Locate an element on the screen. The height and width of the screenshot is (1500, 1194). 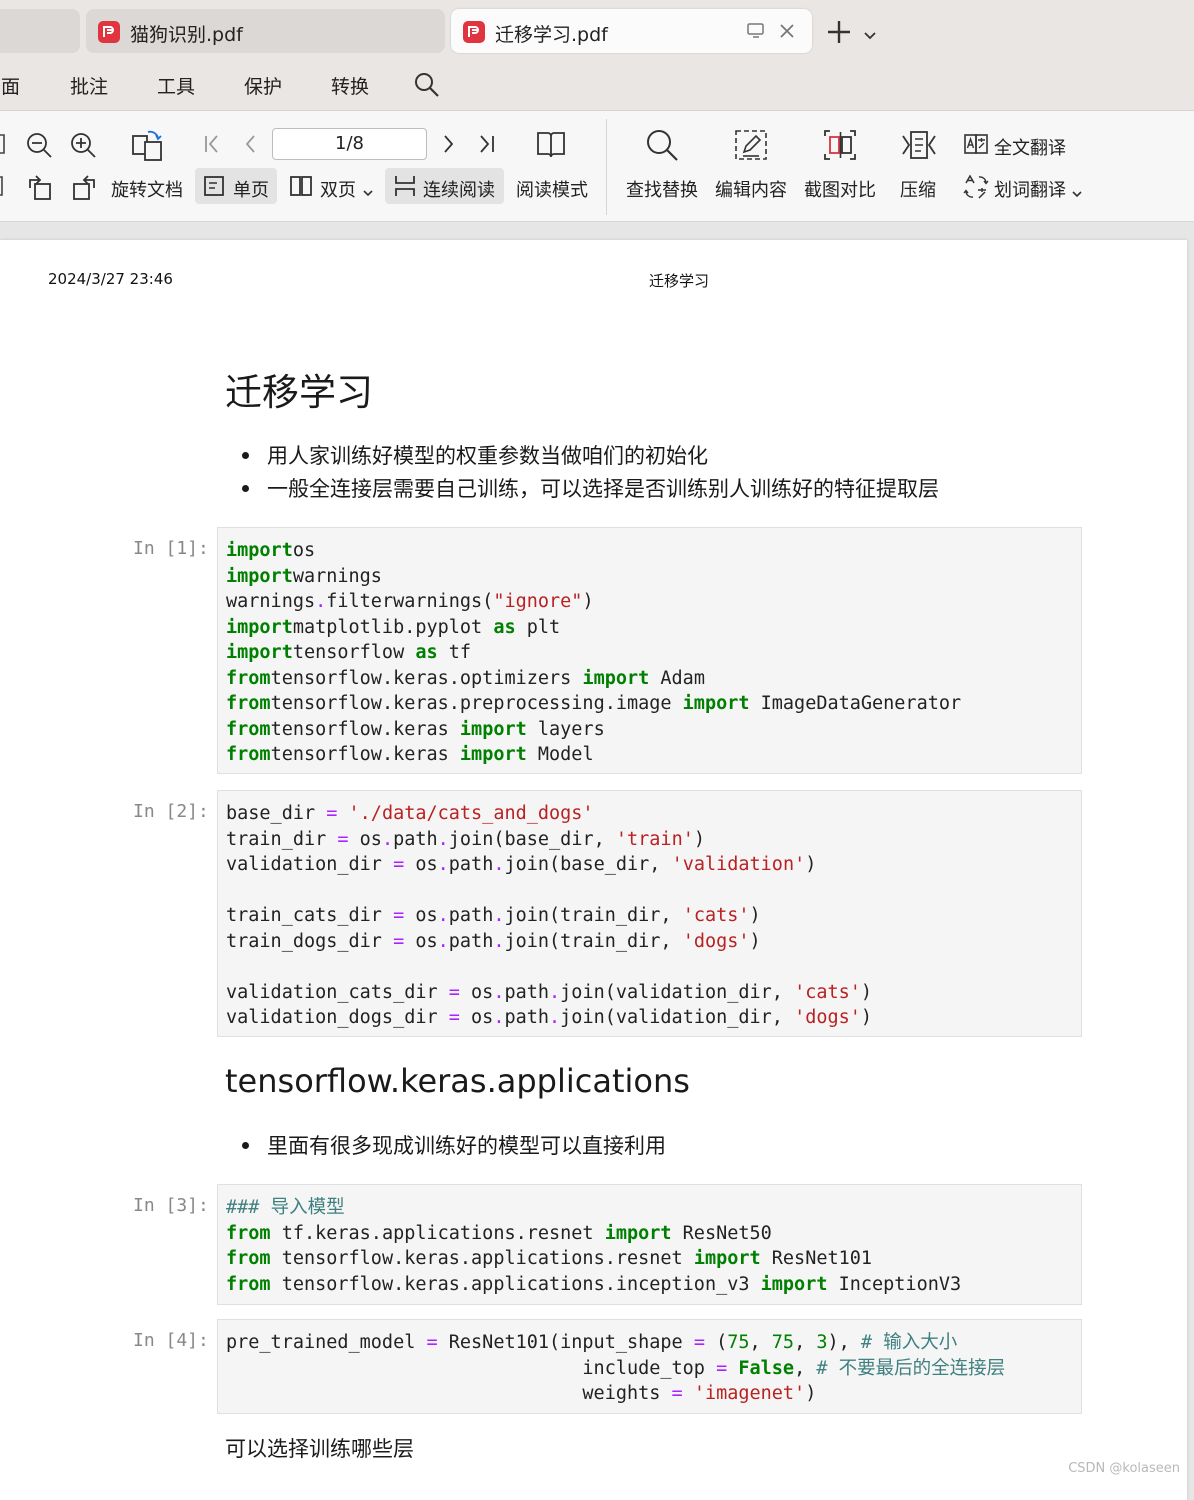
code-token: weights is located at coordinates (449, 1393).